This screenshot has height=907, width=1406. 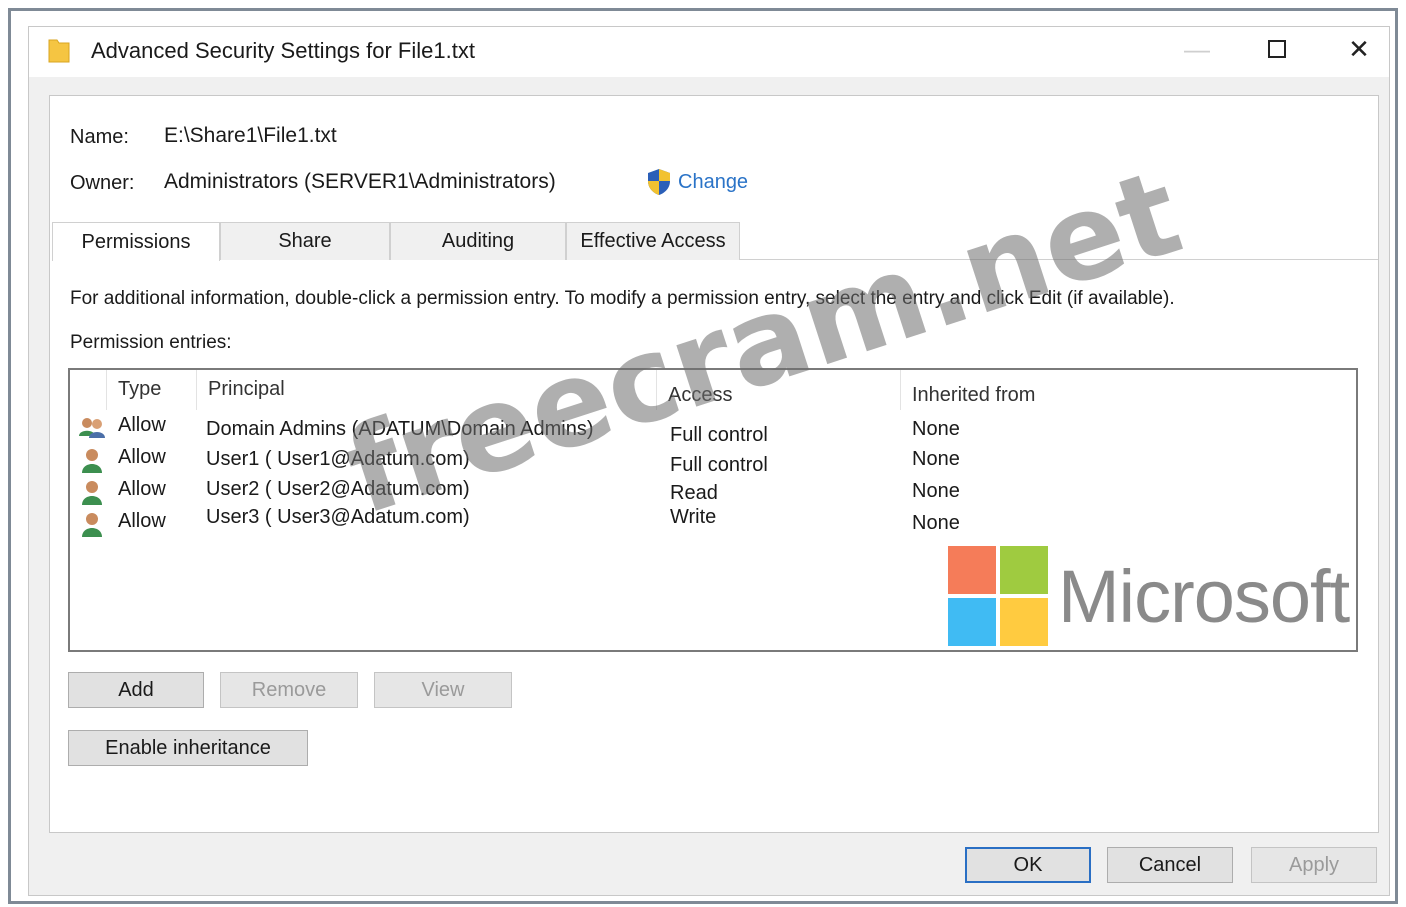 I want to click on cell-access: Read, so click(x=694, y=493).